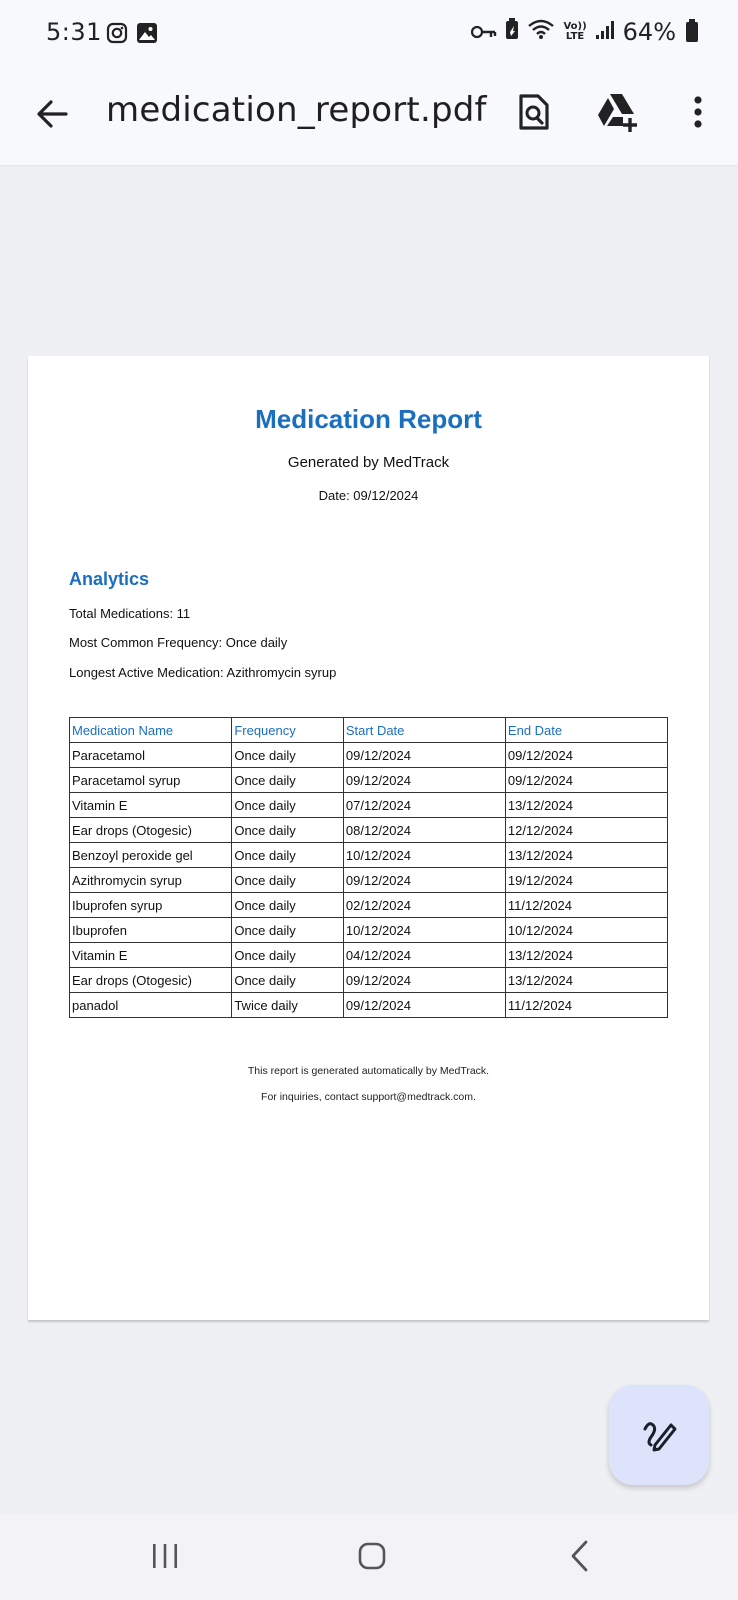  I want to click on back-button, so click(52, 114).